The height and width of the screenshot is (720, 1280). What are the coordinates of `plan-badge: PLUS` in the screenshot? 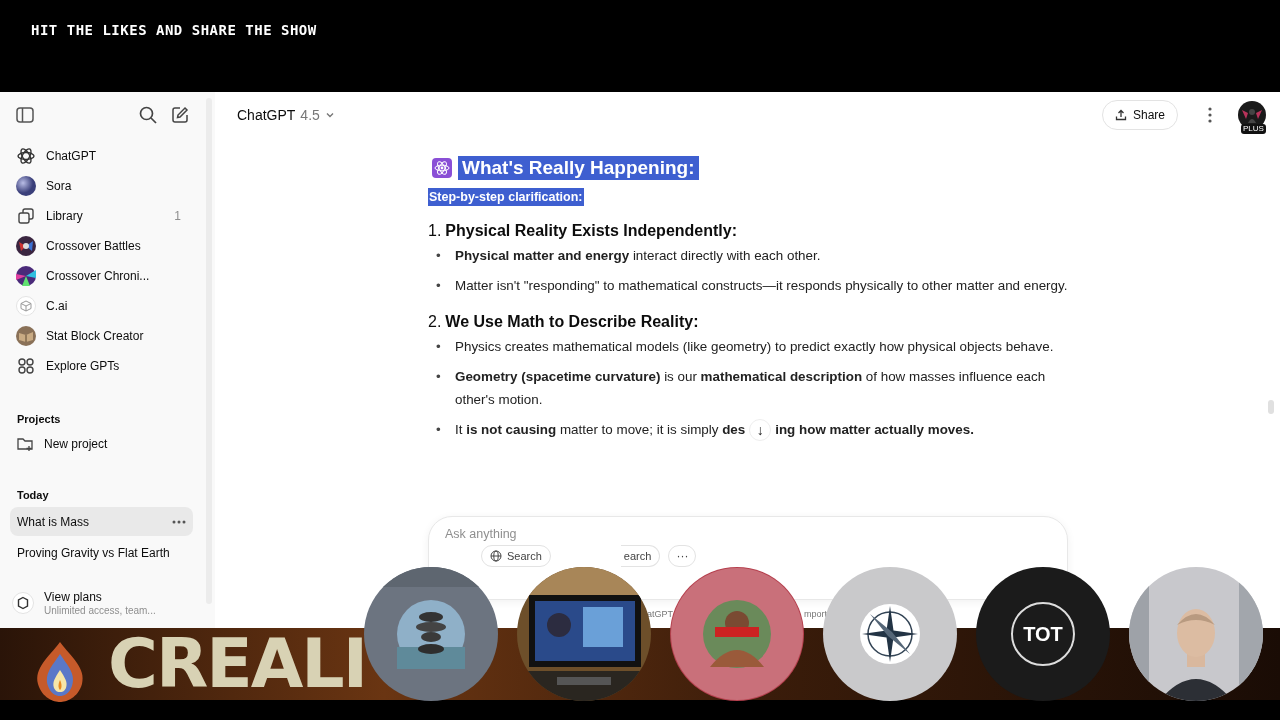 It's located at (1253, 129).